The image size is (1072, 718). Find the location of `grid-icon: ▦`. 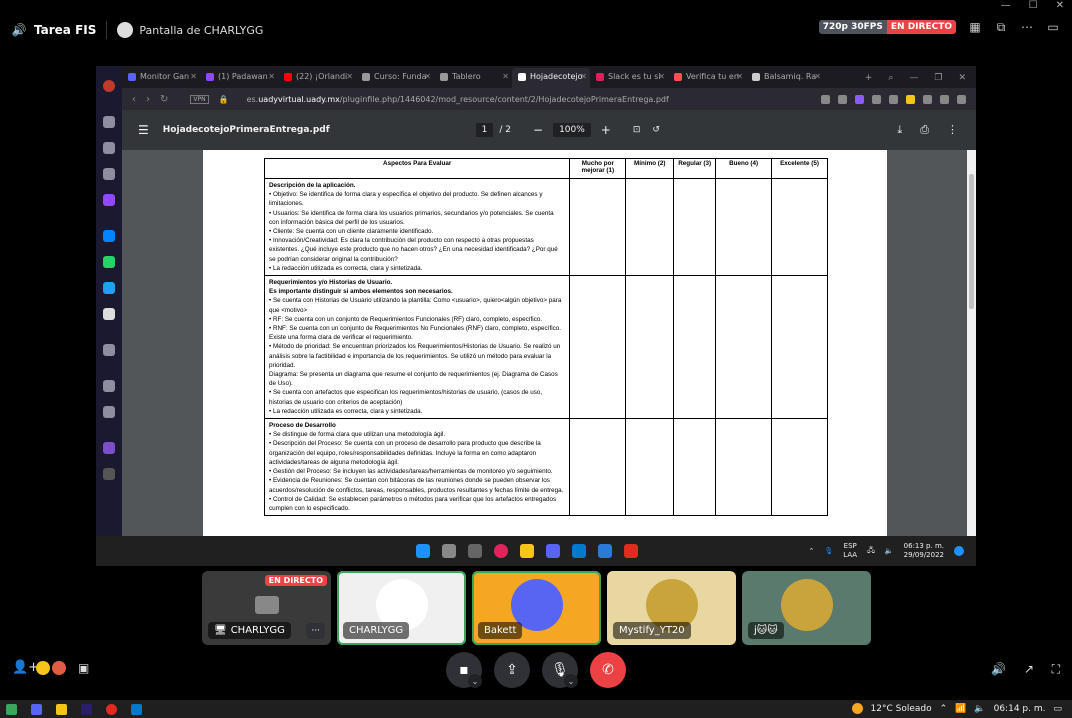

grid-icon: ▦ is located at coordinates (975, 27).